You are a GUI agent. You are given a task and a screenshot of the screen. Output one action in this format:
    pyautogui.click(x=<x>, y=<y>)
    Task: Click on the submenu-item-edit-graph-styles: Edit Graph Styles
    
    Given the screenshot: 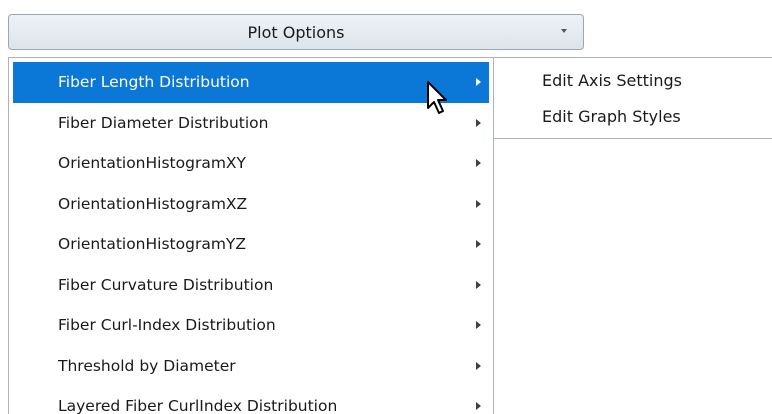 What is the action you would take?
    pyautogui.click(x=633, y=116)
    